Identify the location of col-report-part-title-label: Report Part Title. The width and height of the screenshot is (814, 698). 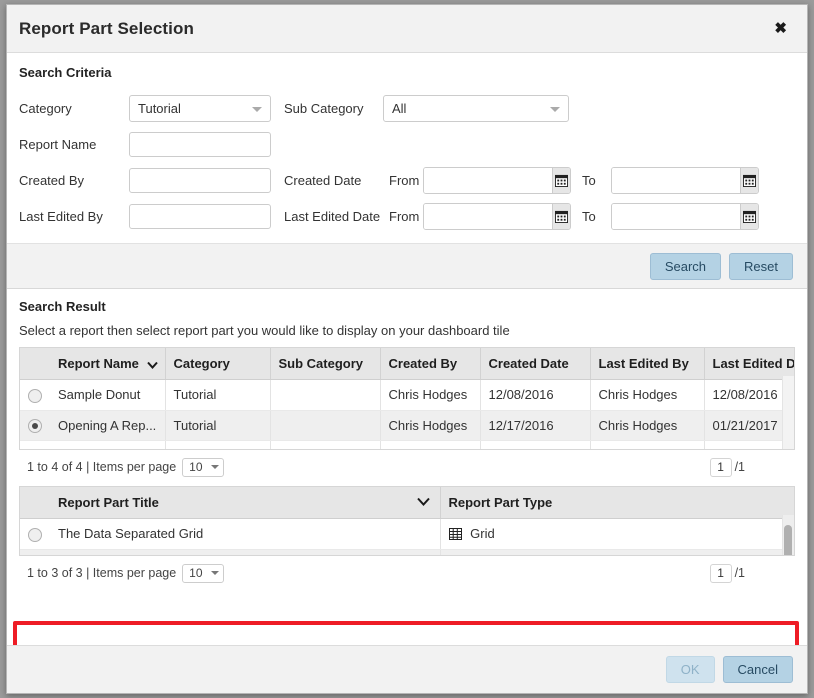
(108, 502).